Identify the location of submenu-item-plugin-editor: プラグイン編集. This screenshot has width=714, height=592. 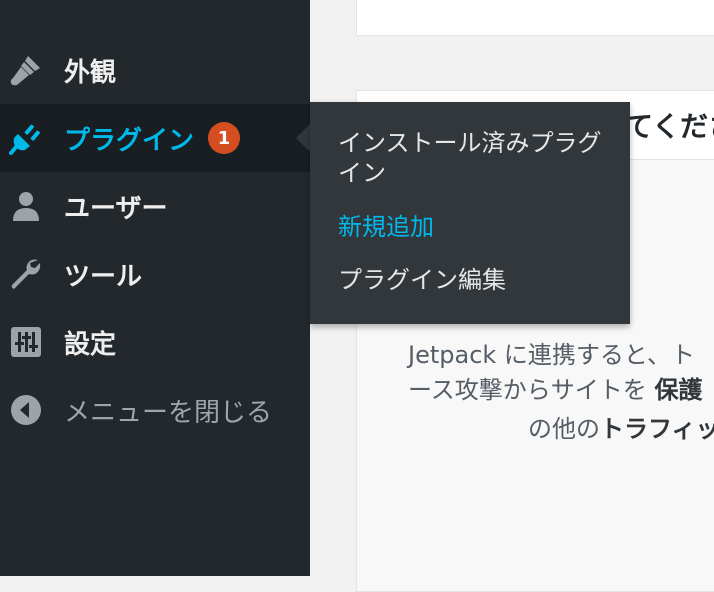
(478, 280).